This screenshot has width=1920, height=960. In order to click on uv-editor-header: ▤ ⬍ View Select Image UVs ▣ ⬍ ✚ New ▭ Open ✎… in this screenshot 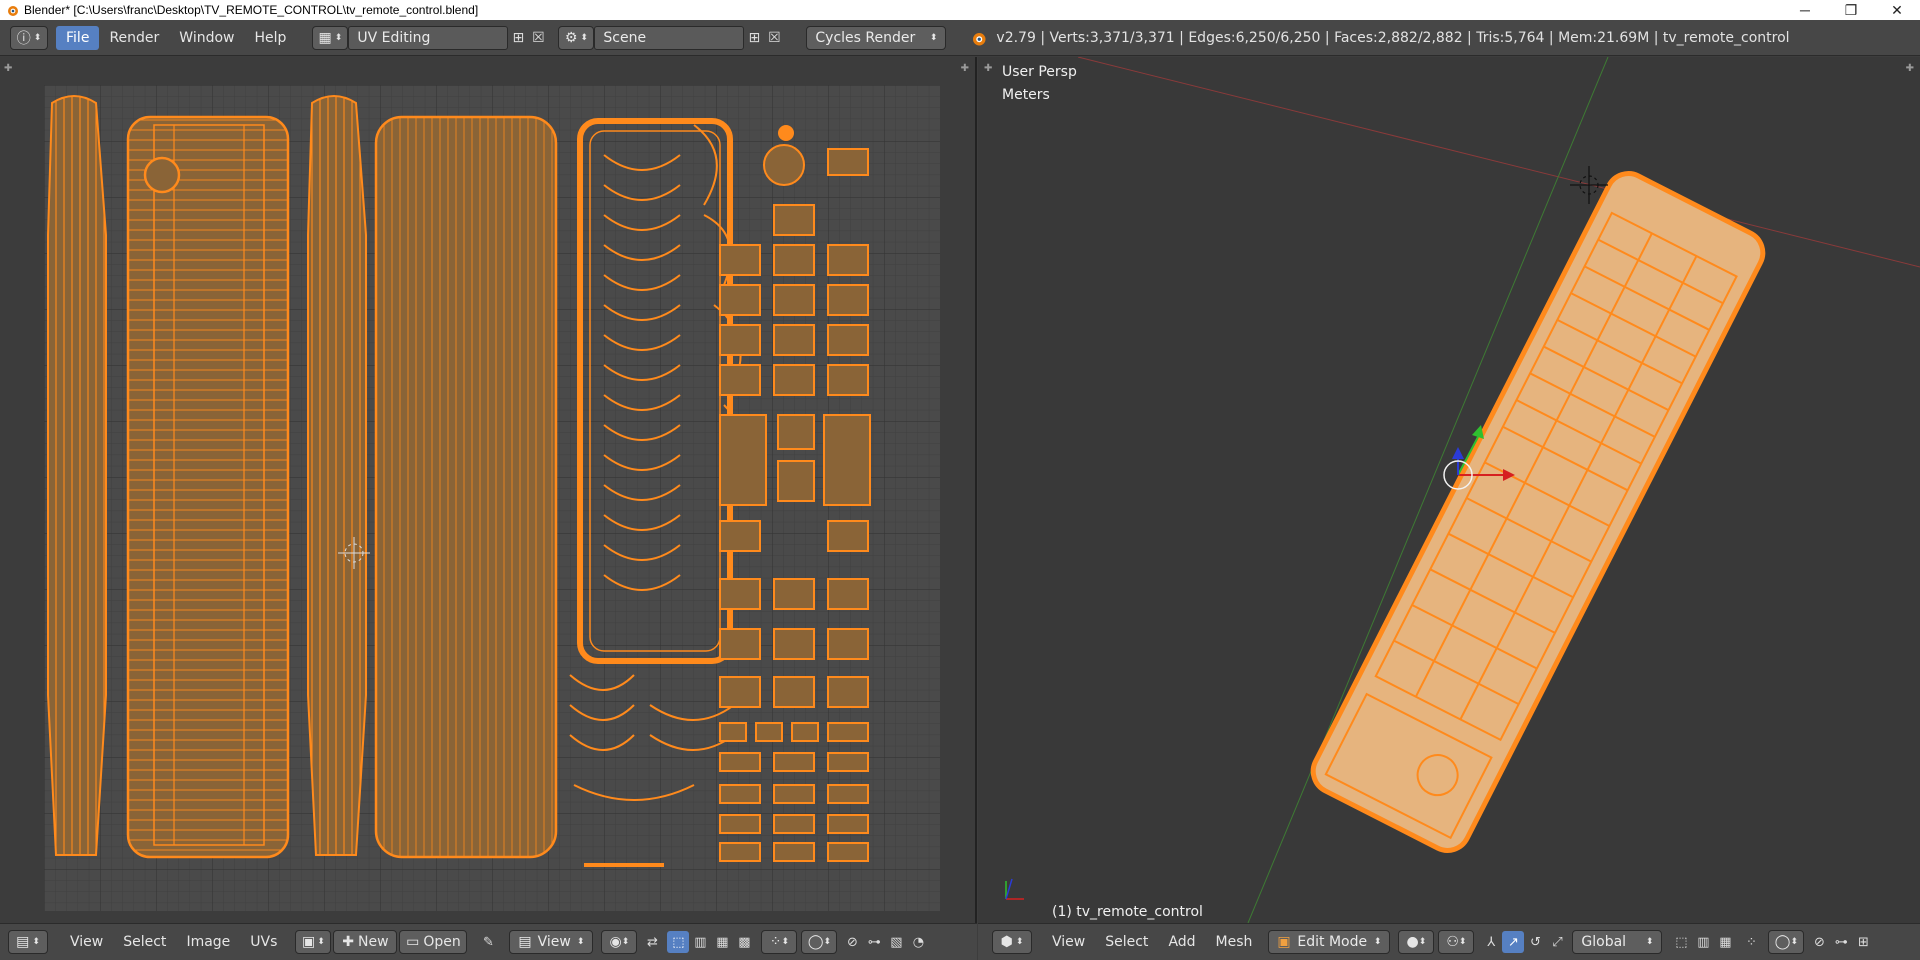, I will do `click(488, 941)`.